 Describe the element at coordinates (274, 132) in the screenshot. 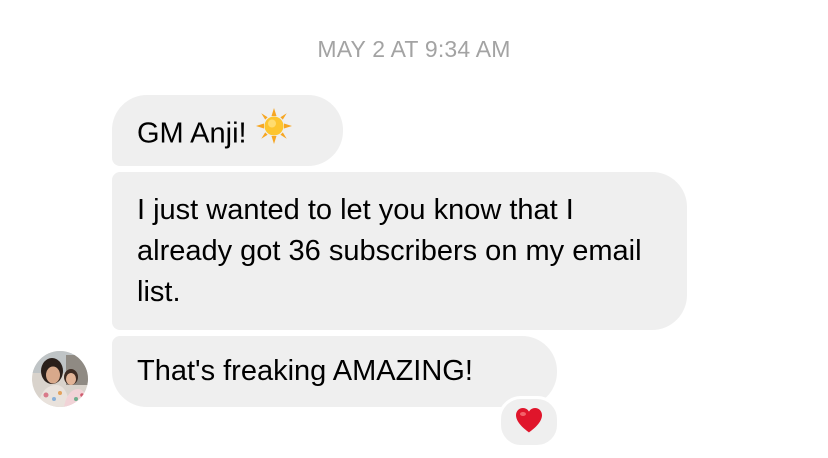

I see `sun-emoji-icon` at that location.